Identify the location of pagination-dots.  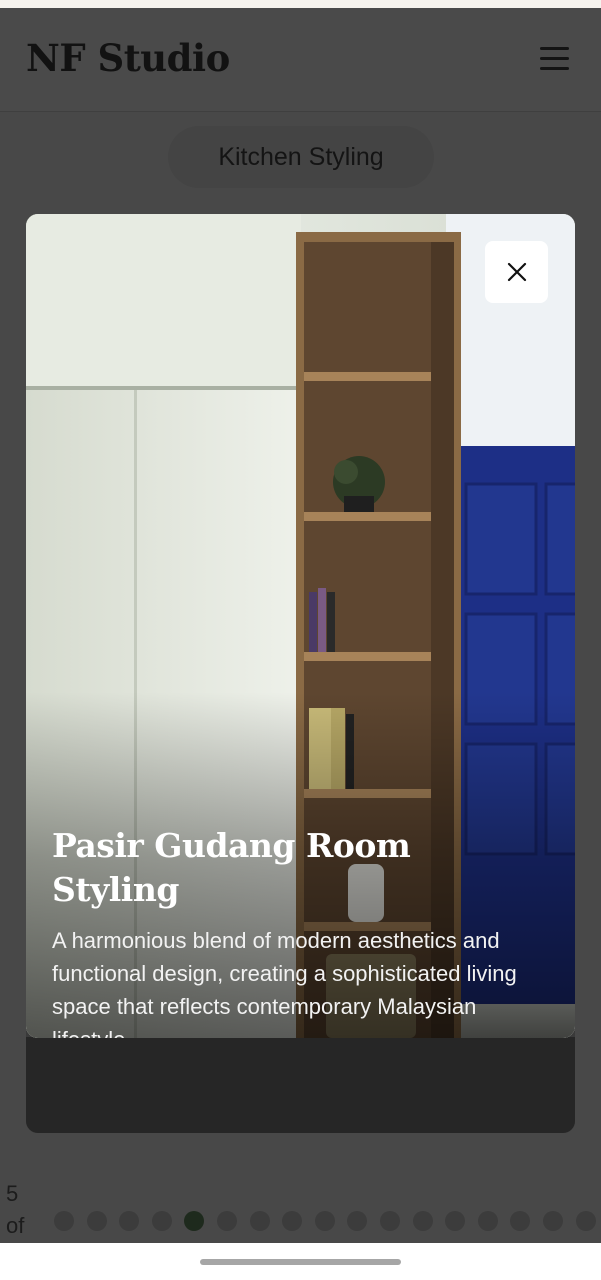
(327, 1222).